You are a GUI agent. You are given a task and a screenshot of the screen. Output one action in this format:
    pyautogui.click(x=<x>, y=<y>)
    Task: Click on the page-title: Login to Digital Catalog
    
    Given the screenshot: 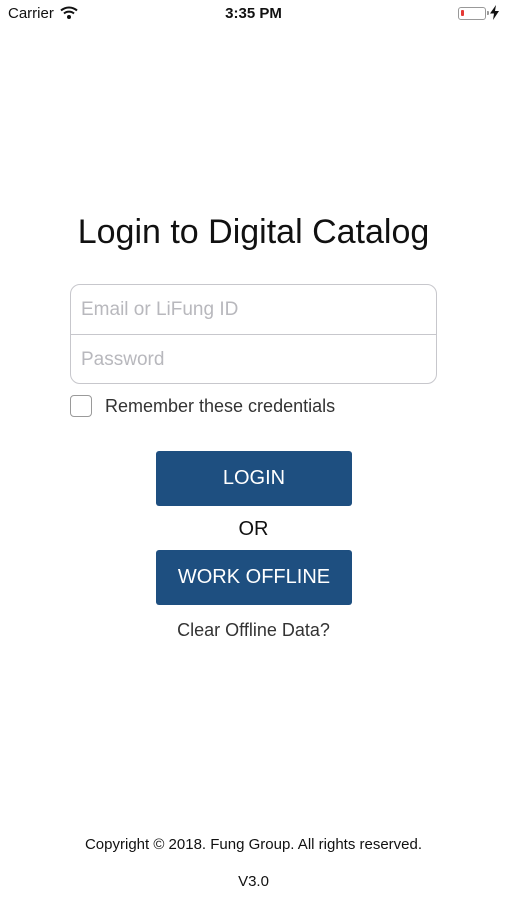 What is the action you would take?
    pyautogui.click(x=253, y=232)
    